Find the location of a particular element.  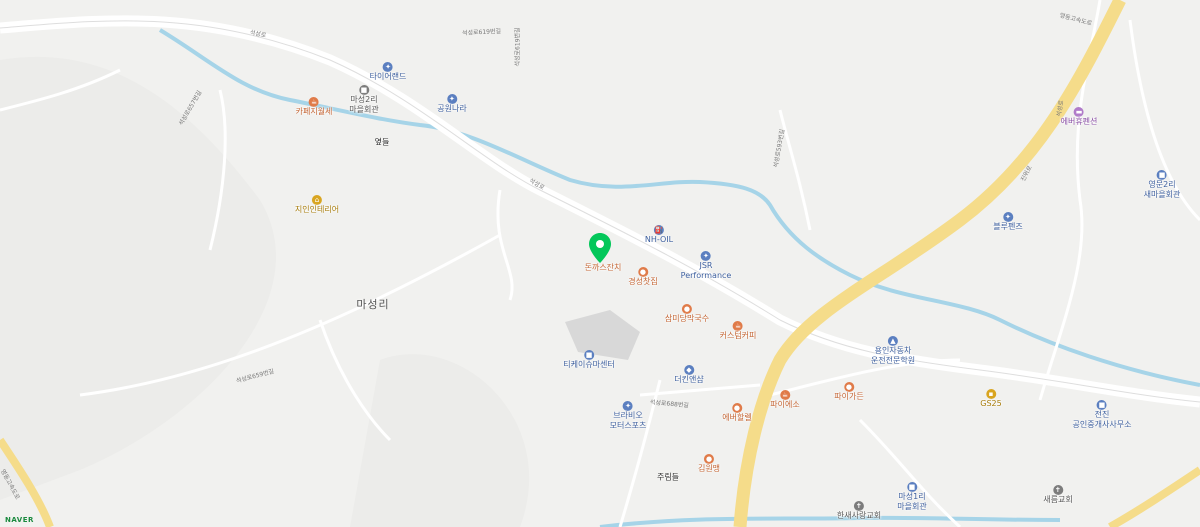

poi-nhoil: ⛽ NH-OIL is located at coordinates (659, 235).